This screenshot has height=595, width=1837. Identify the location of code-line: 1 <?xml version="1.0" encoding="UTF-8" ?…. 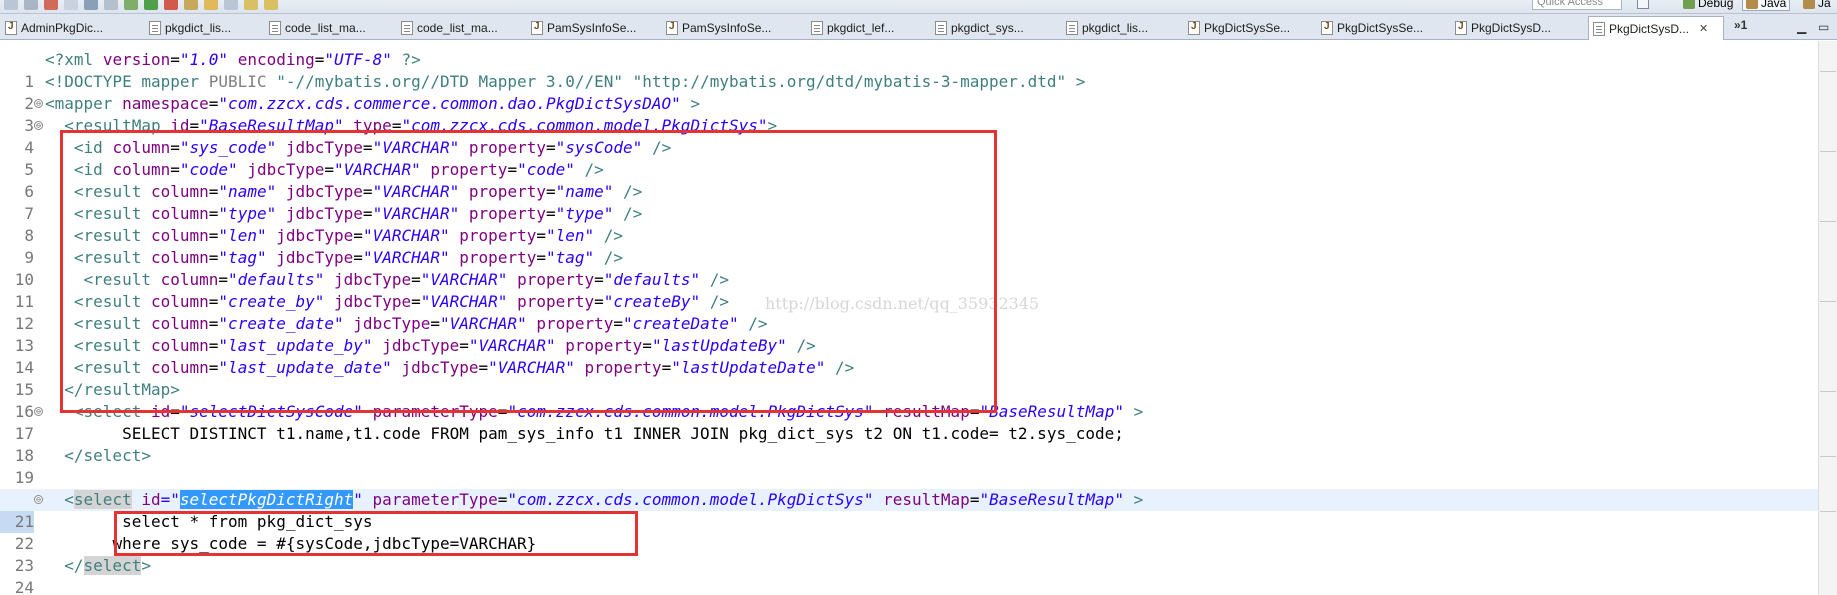
(909, 70).